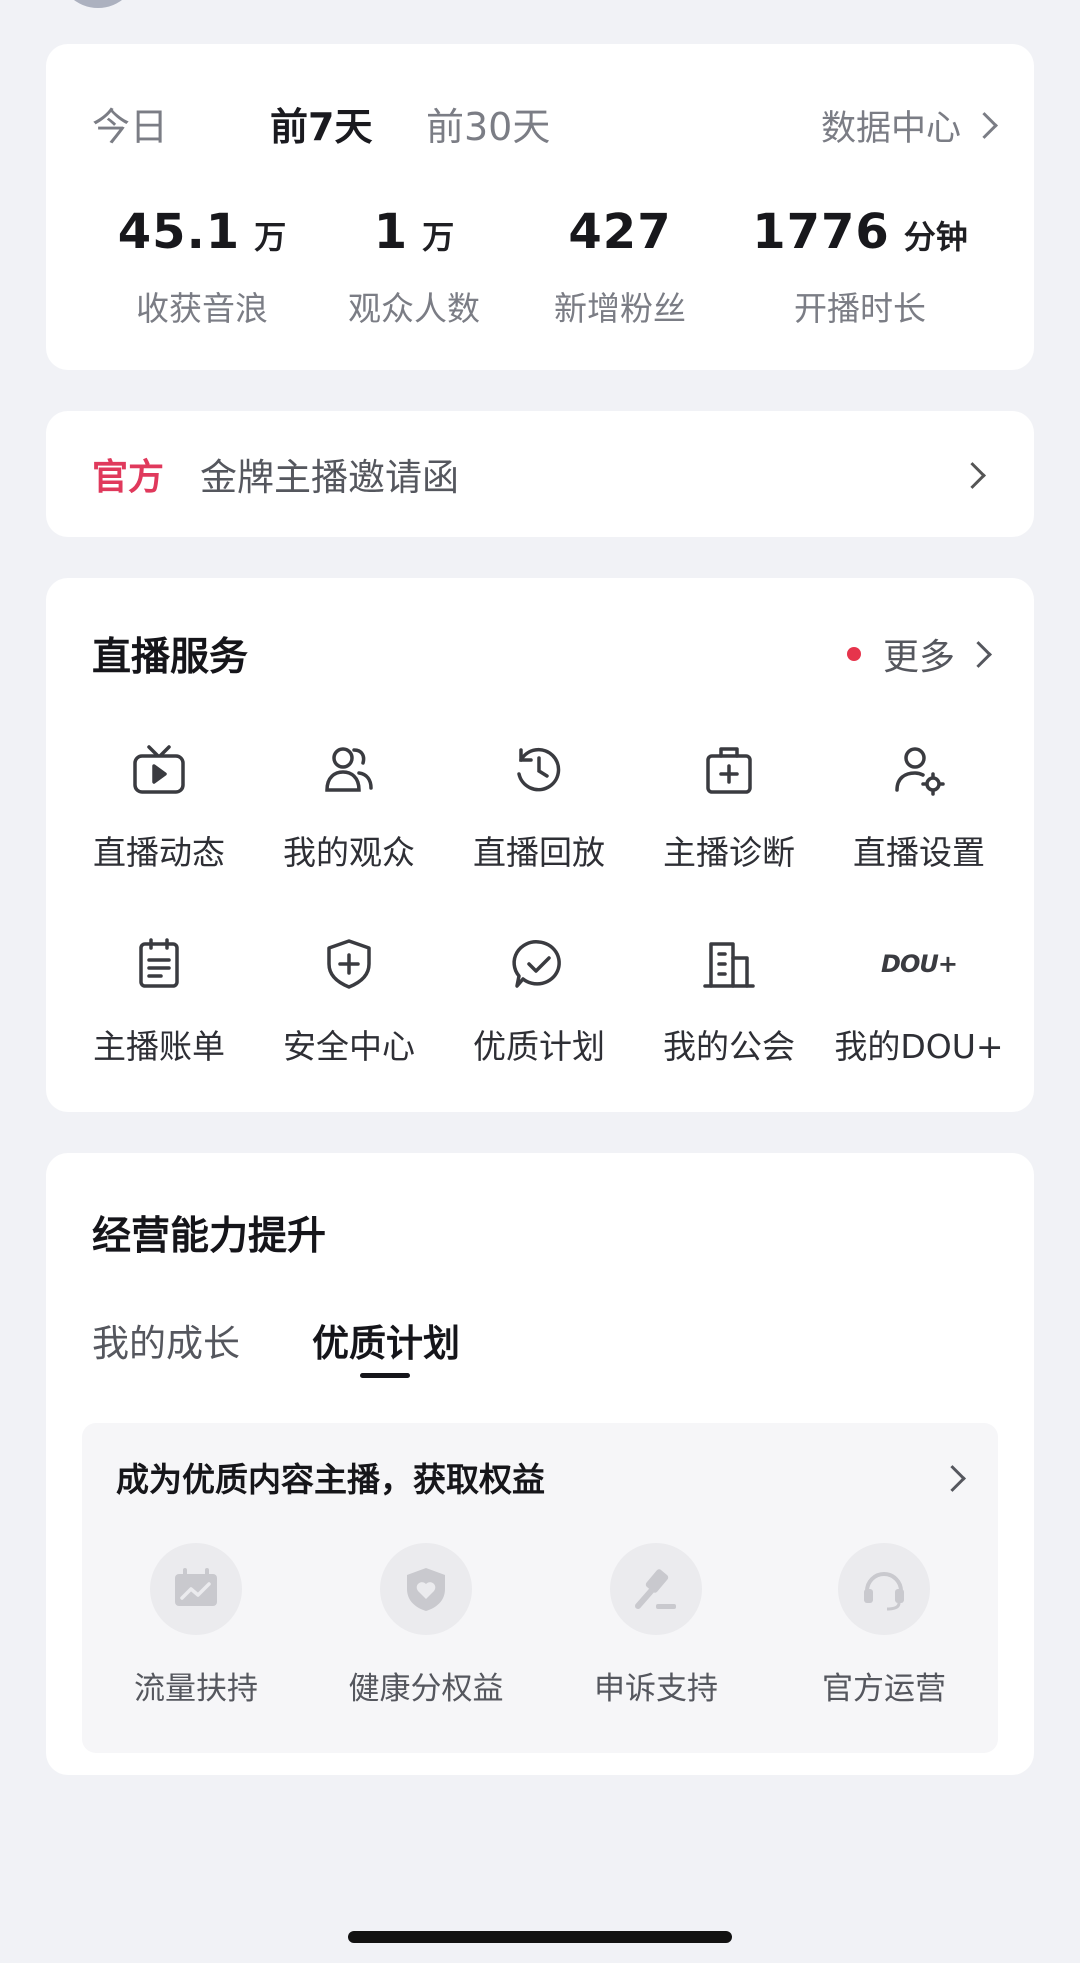 This screenshot has height=1963, width=1080. What do you see at coordinates (729, 807) in the screenshot?
I see `service-diagnosis: 主播诊断` at bounding box center [729, 807].